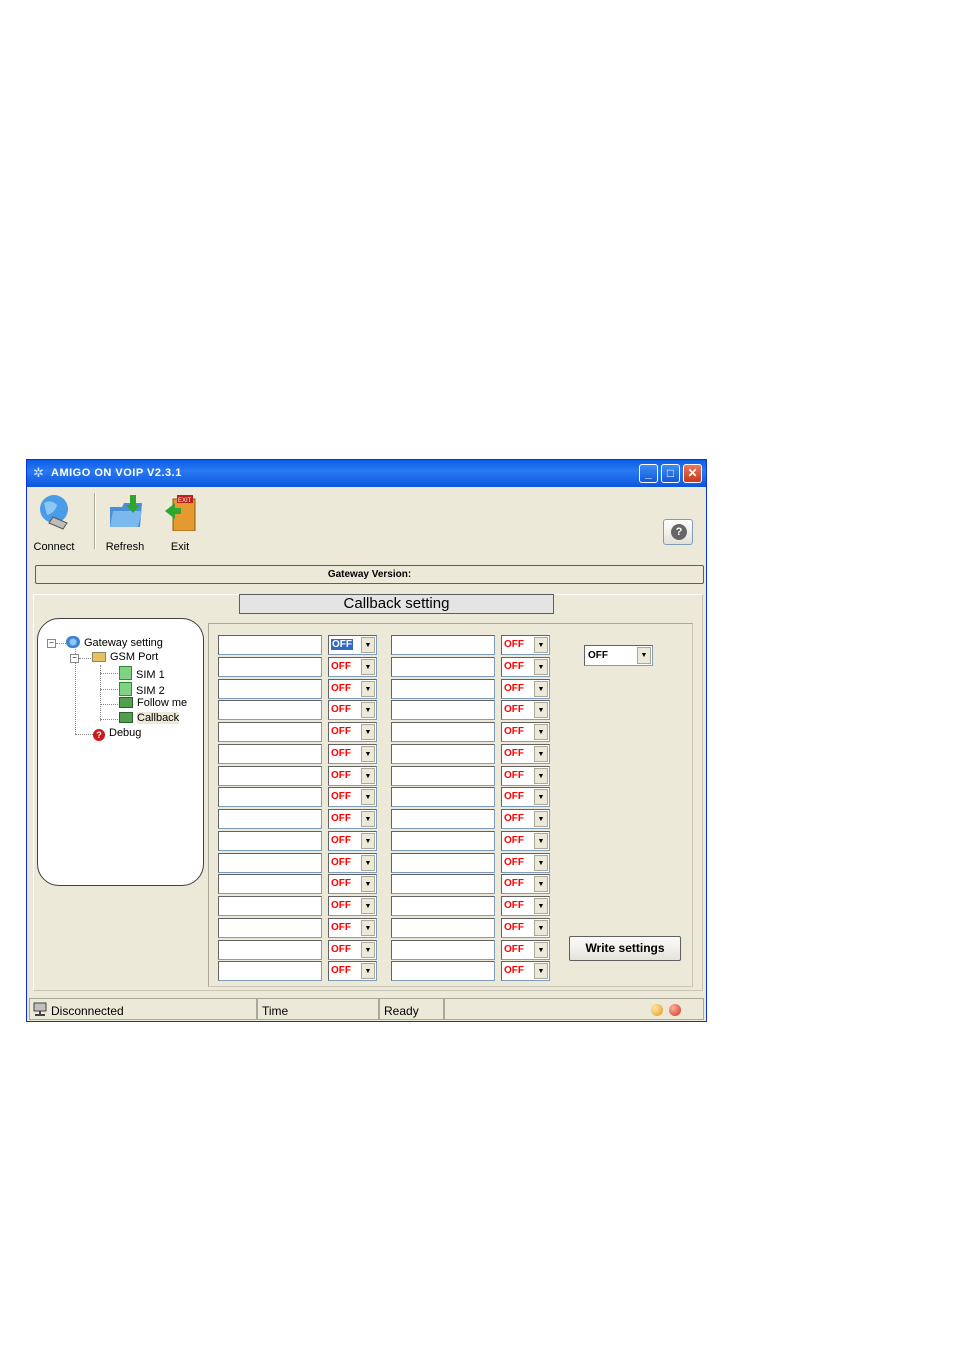 This screenshot has height=1348, width=954. What do you see at coordinates (125, 657) in the screenshot?
I see `tree-item-gsm-port: GSM Port` at bounding box center [125, 657].